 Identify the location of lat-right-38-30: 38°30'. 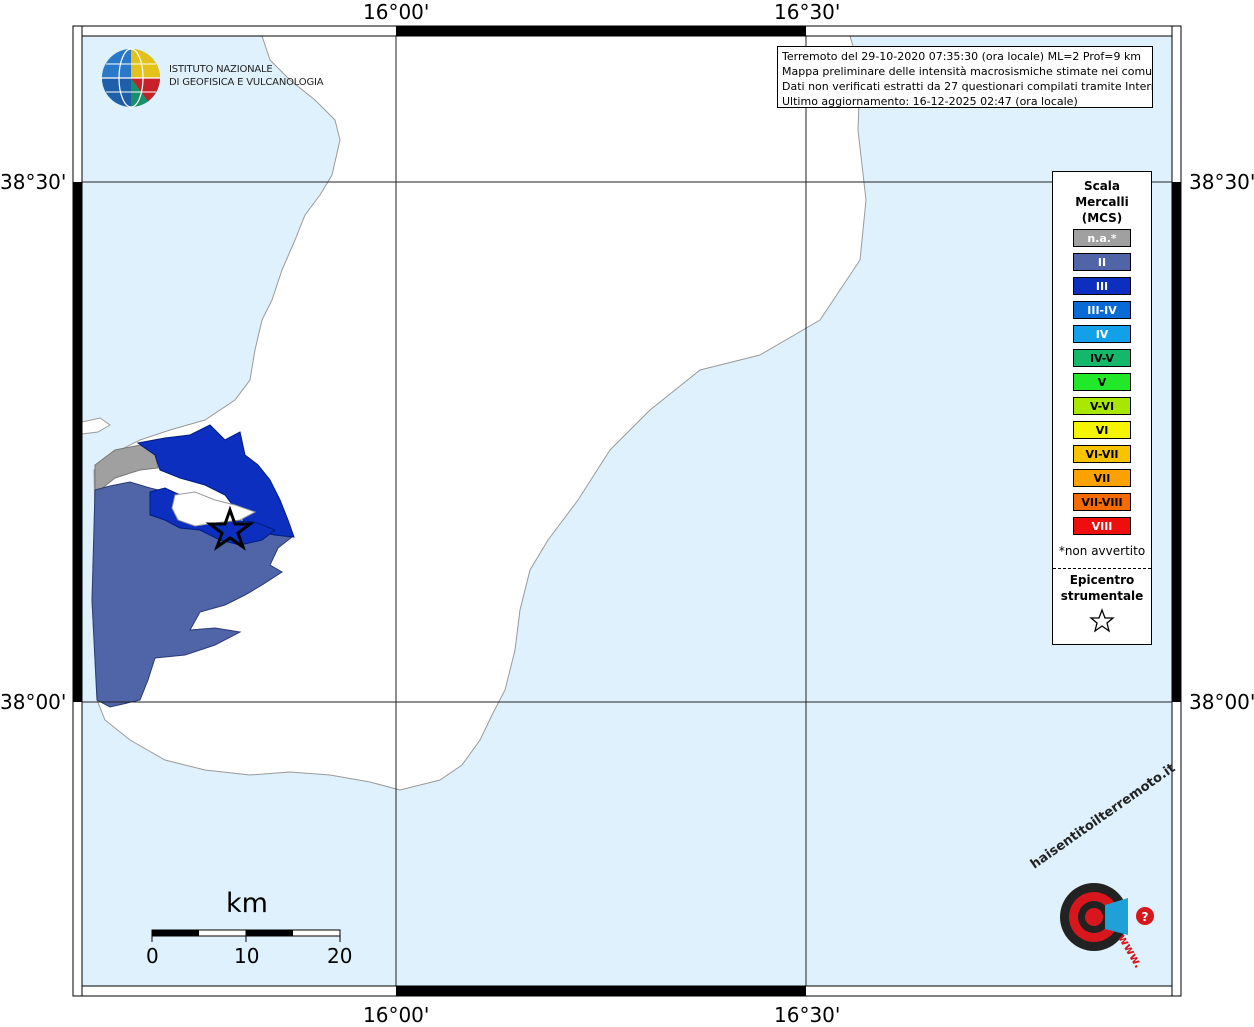
(1221, 182).